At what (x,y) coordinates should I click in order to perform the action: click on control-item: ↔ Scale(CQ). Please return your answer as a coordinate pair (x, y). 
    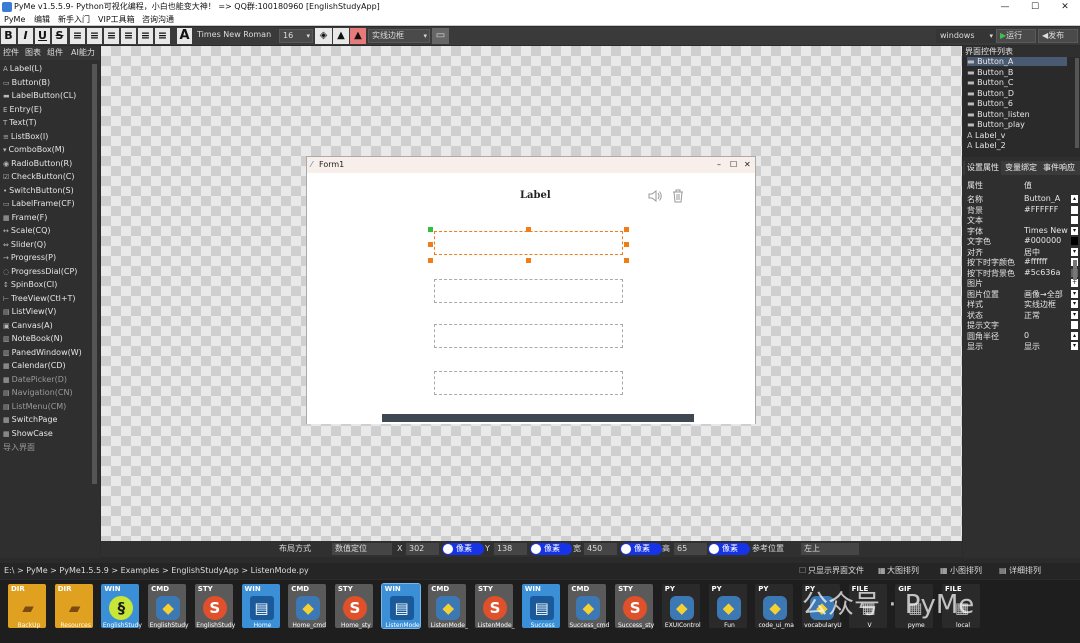
    Looking at the image, I should click on (27, 230).